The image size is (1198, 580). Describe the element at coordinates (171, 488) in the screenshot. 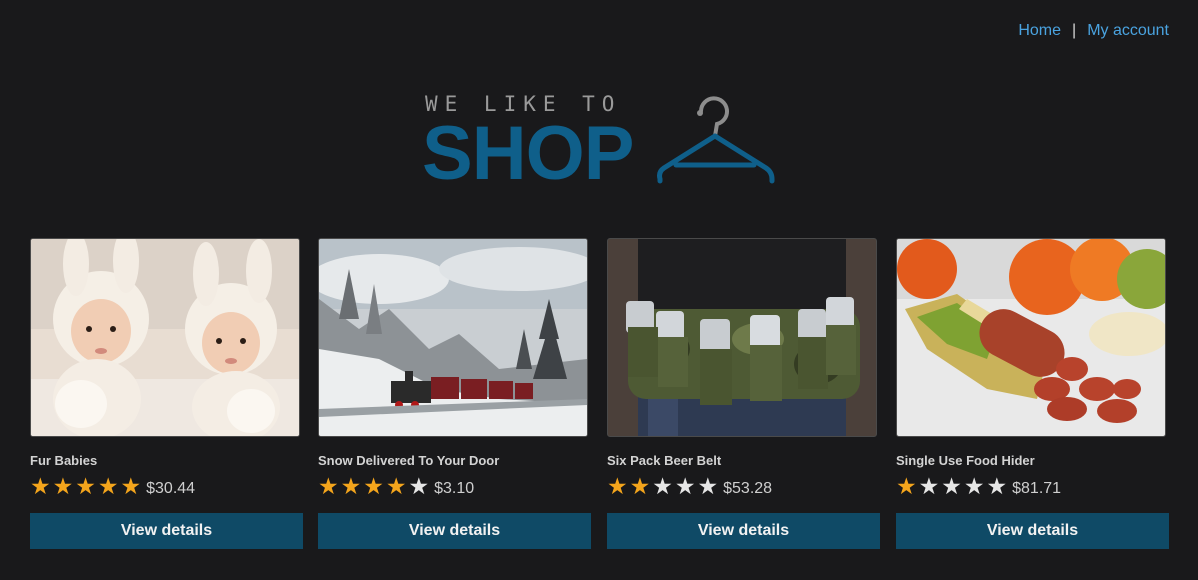

I see `product-price: $30.44` at that location.